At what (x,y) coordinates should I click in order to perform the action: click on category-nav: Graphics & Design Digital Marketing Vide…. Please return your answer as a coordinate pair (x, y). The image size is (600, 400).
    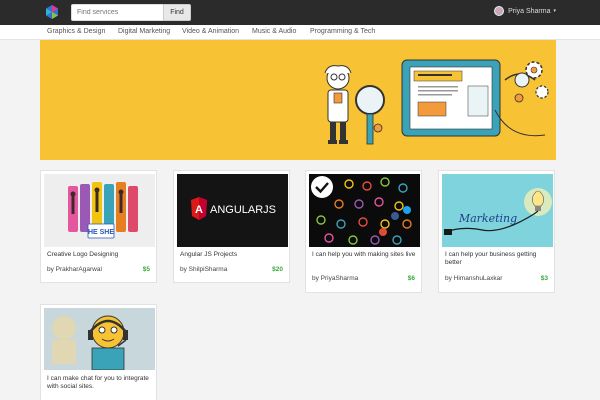
    Looking at the image, I should click on (300, 32).